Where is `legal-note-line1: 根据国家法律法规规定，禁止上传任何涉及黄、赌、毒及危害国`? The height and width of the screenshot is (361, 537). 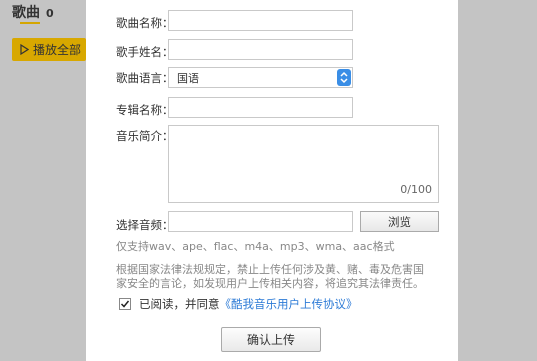 legal-note-line1: 根据国家法律法规规定，禁止上传任何涉及黄、赌、毒及危害国 is located at coordinates (270, 269).